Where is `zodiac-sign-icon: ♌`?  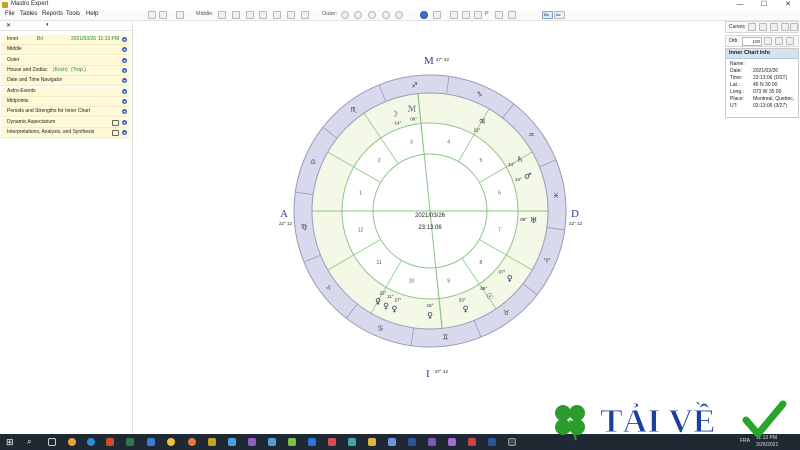
zodiac-sign-icon: ♌ is located at coordinates (328, 288).